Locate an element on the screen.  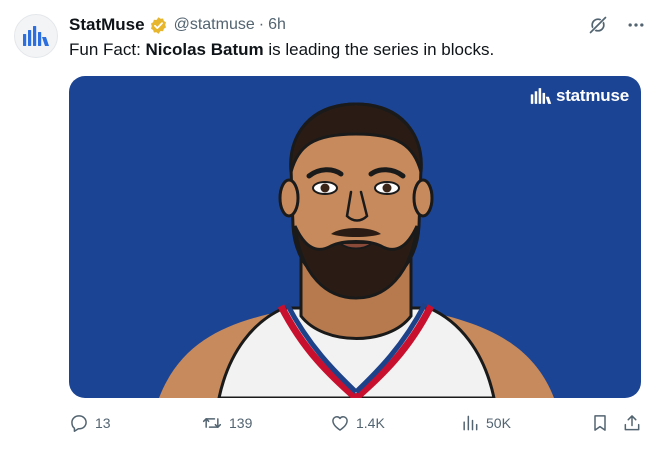
like-button: 1.4K is located at coordinates (357, 423).